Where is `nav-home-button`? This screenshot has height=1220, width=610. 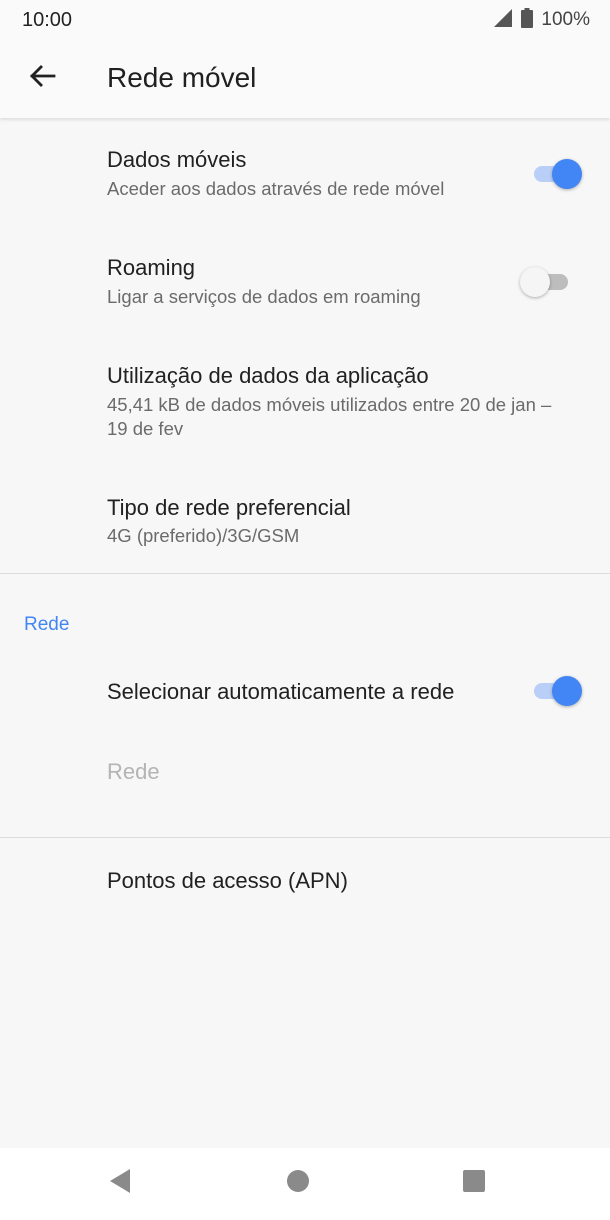
nav-home-button is located at coordinates (298, 1183).